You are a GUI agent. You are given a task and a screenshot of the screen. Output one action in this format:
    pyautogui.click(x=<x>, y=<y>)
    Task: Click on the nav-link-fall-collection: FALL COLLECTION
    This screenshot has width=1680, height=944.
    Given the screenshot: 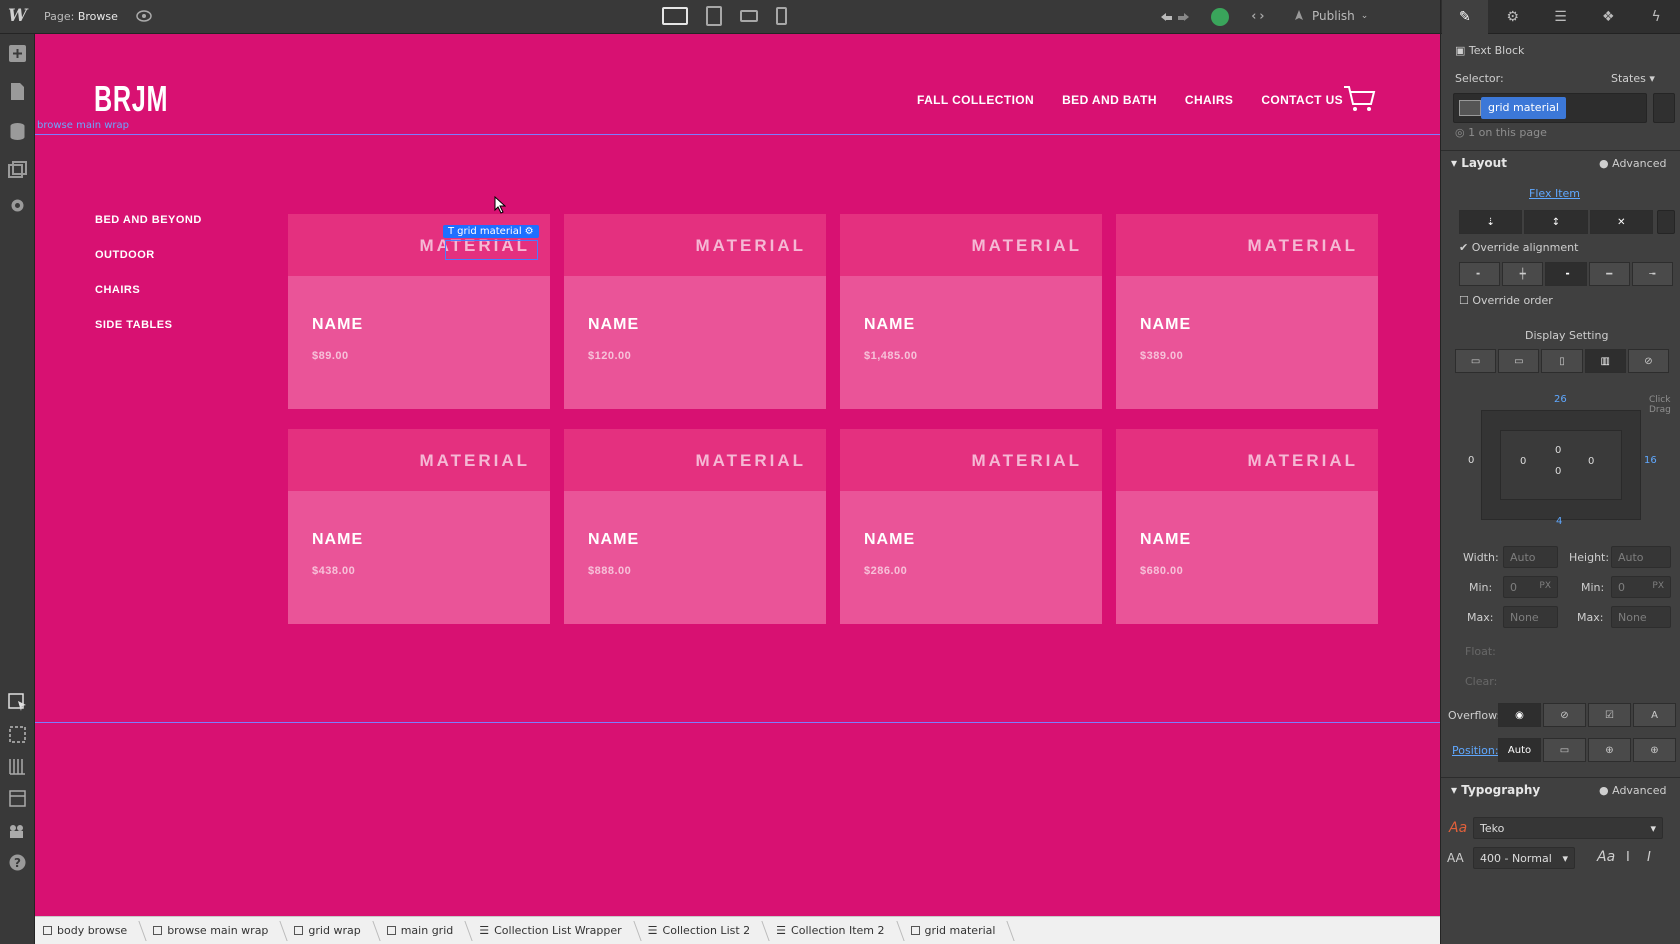 What is the action you would take?
    pyautogui.click(x=975, y=100)
    